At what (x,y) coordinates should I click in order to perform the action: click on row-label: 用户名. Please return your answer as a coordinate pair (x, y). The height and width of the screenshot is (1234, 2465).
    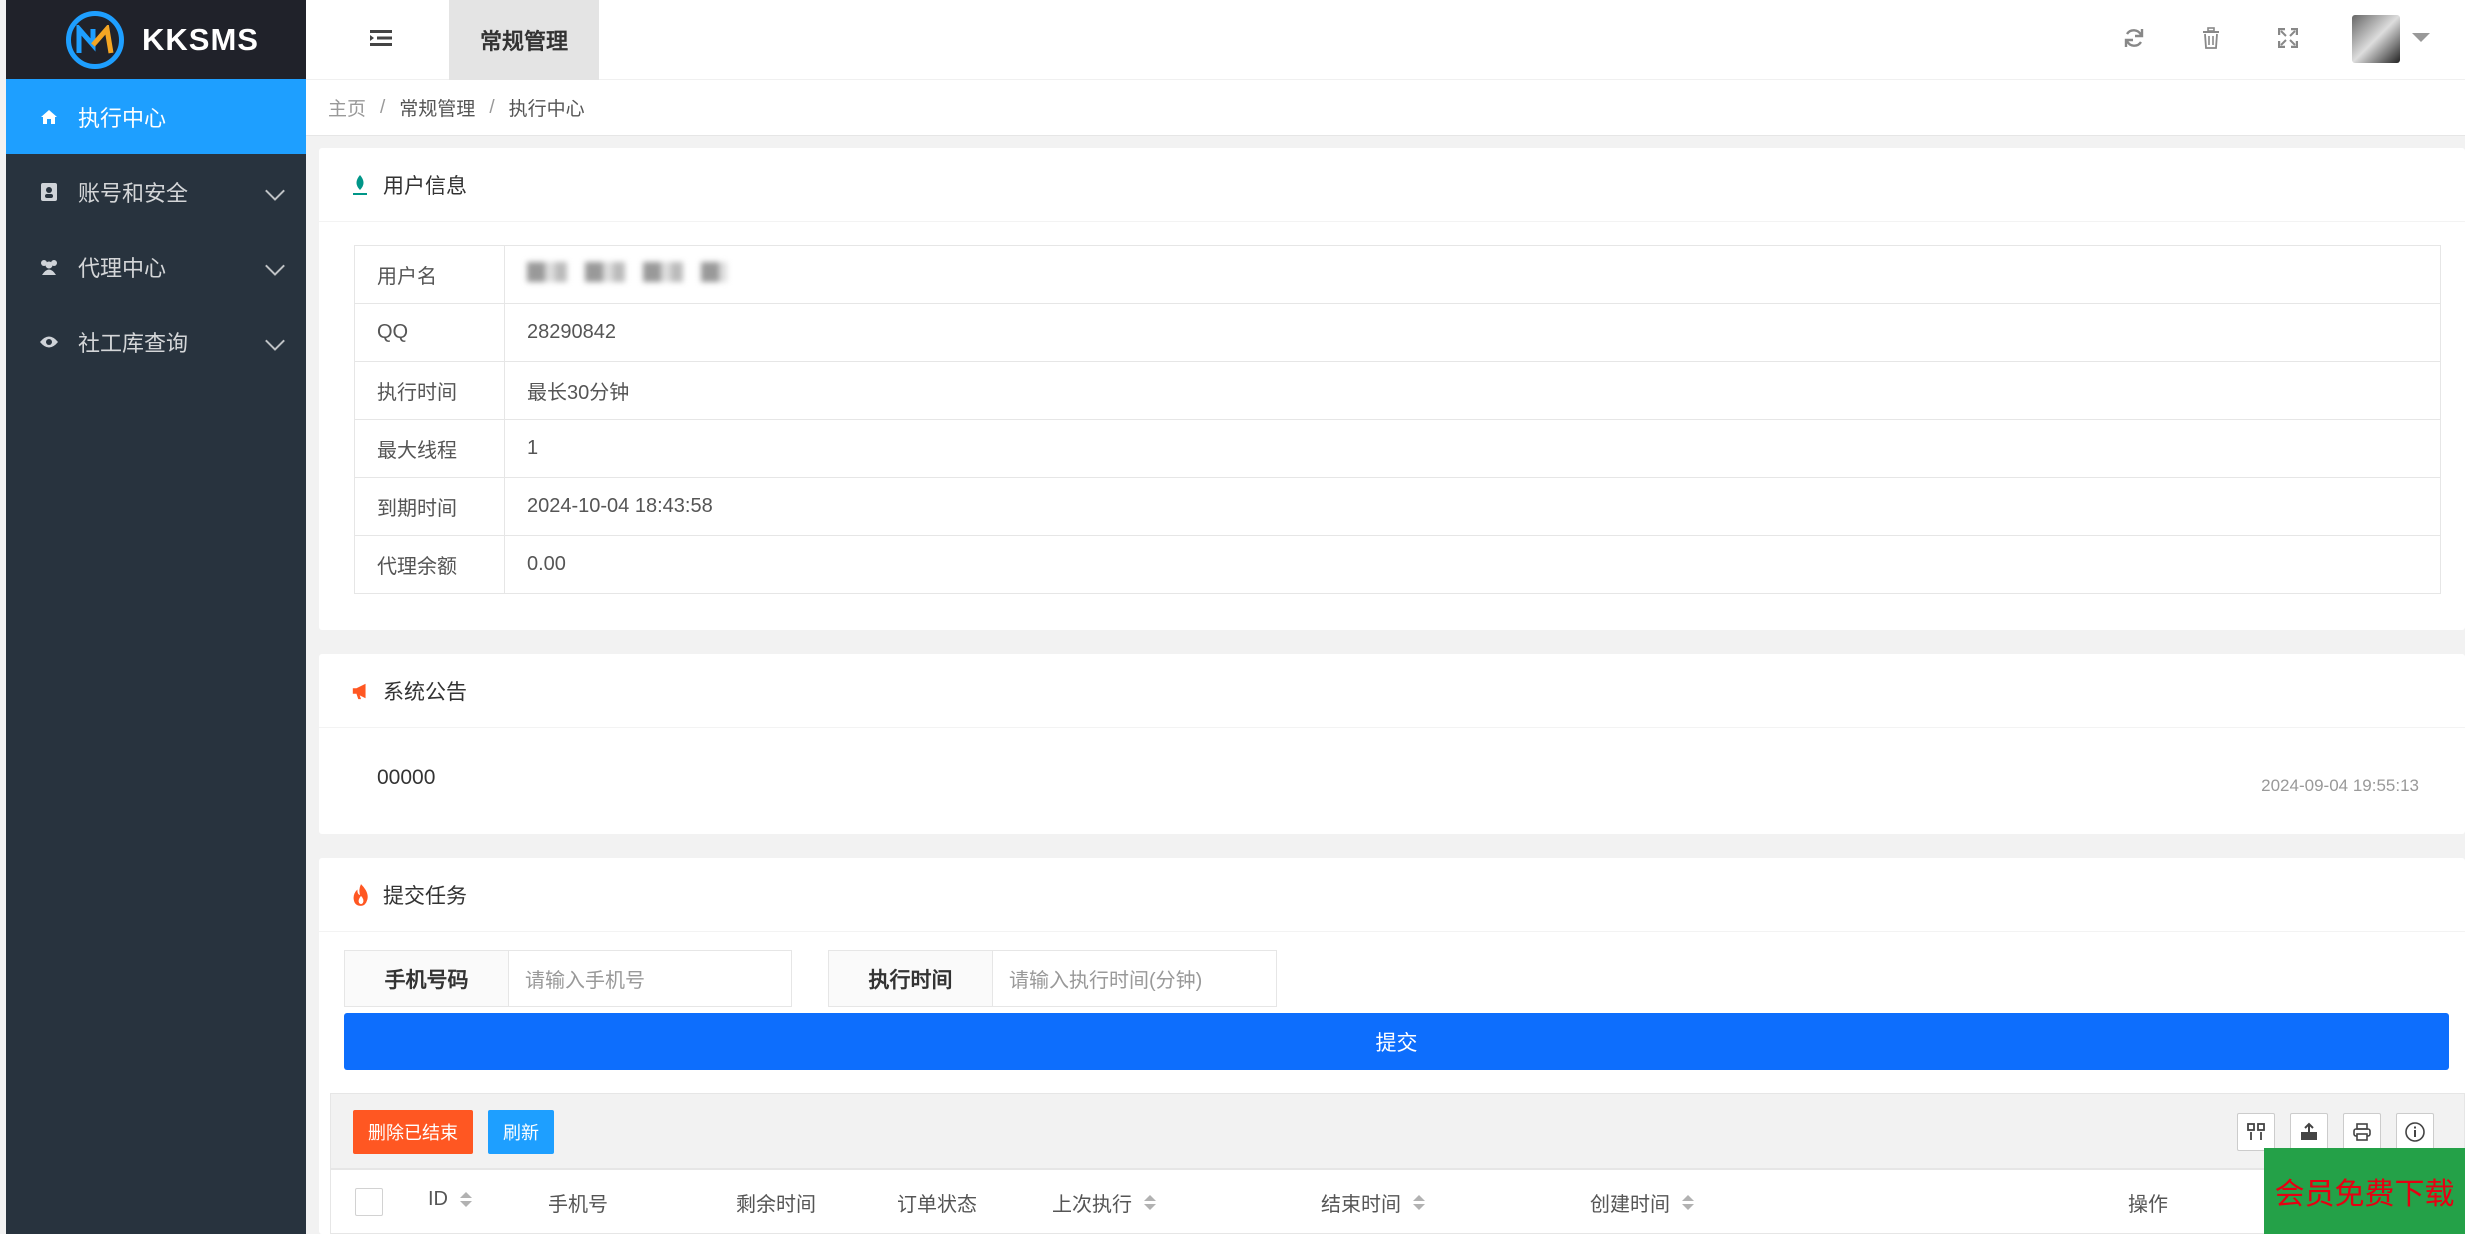
    Looking at the image, I should click on (429, 274).